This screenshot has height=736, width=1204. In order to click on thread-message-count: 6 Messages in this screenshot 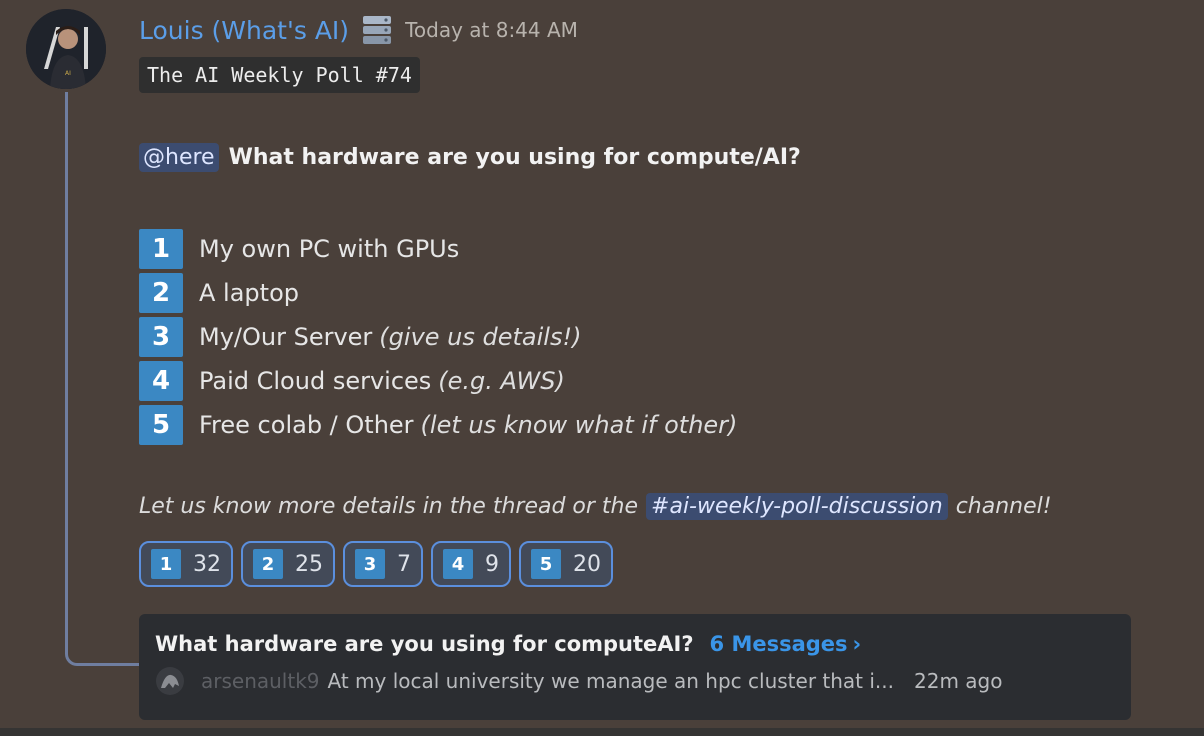, I will do `click(779, 644)`.